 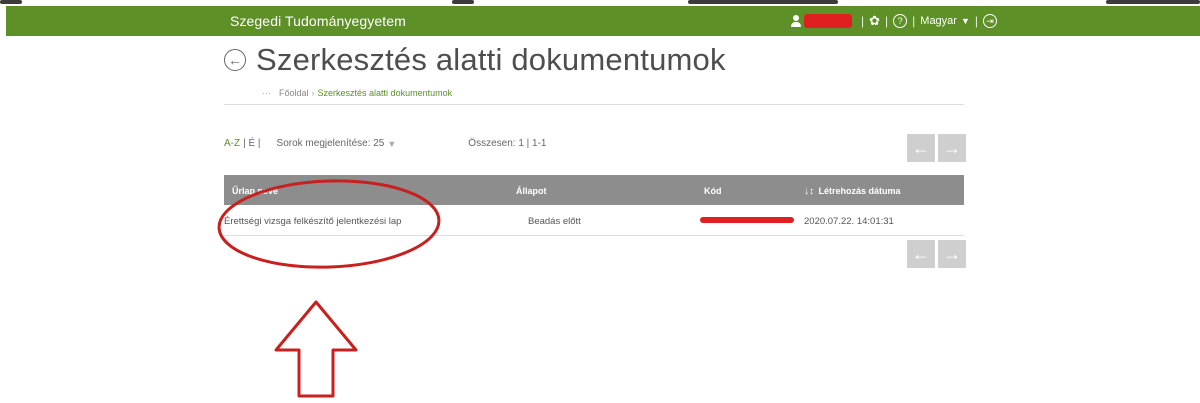 What do you see at coordinates (316, 349) in the screenshot?
I see `annotation-arrow` at bounding box center [316, 349].